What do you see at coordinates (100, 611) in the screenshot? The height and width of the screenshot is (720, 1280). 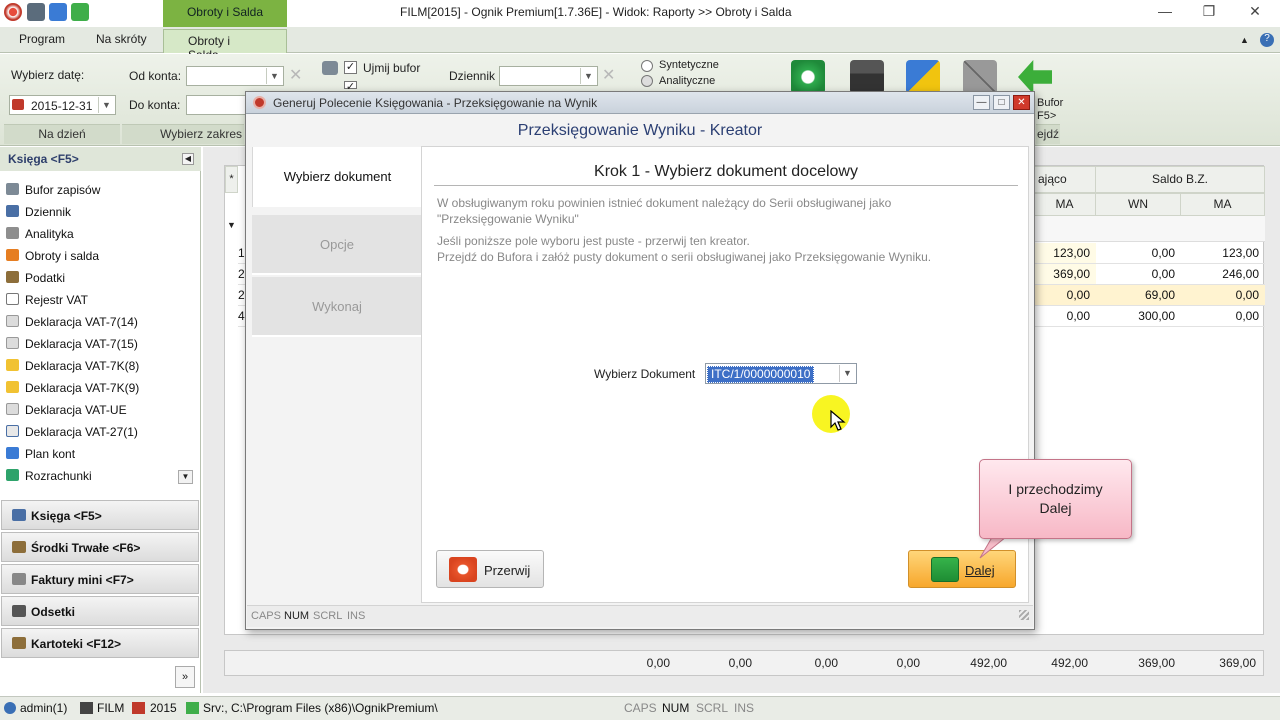 I see `nav-odsetki: Odsetki` at bounding box center [100, 611].